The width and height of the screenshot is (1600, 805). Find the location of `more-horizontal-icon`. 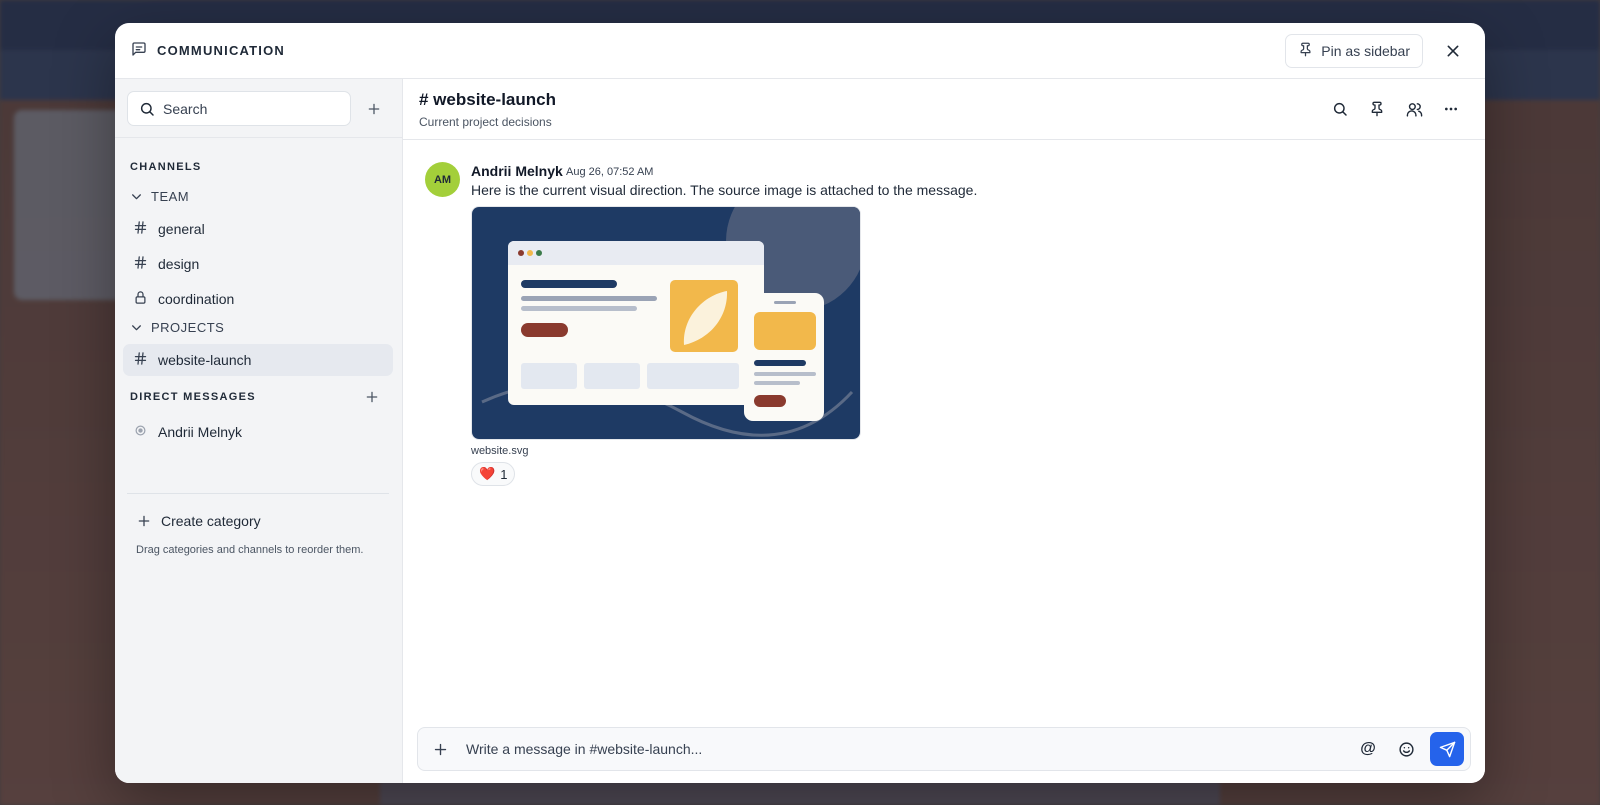

more-horizontal-icon is located at coordinates (1451, 109).